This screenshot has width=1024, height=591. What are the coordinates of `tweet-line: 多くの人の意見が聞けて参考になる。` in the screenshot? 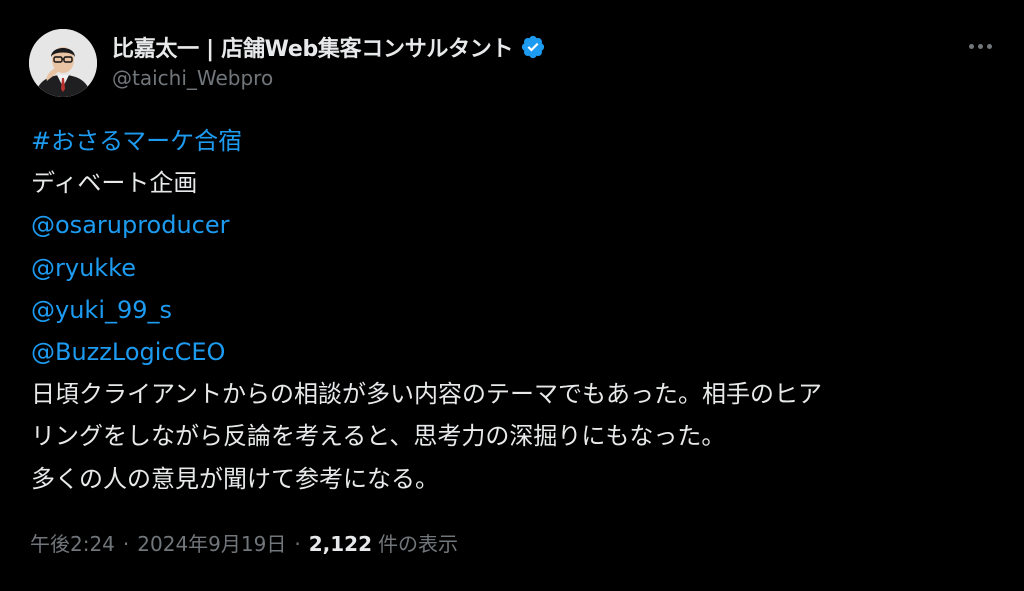 It's located at (235, 478).